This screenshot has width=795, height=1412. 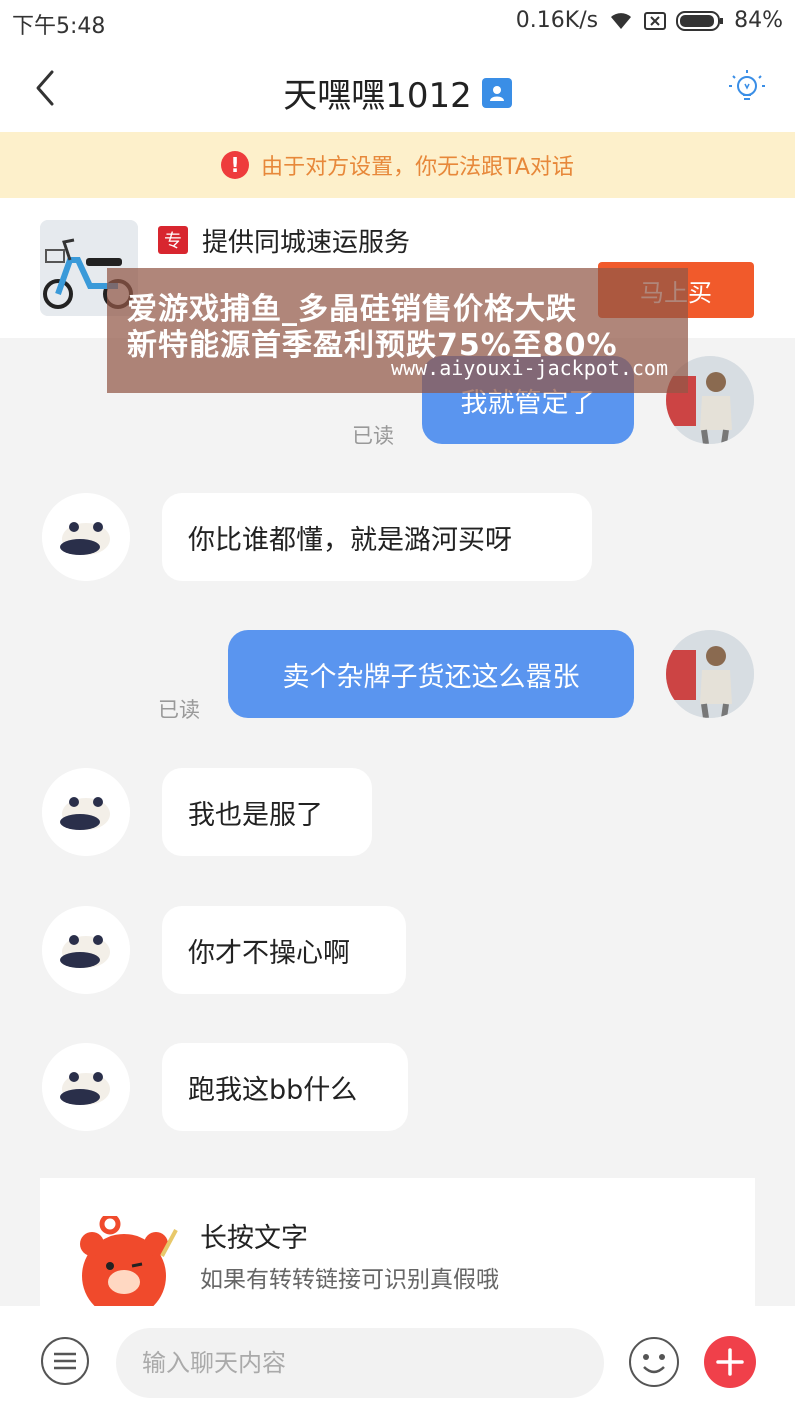 I want to click on network-speed: 0.16K/s, so click(x=557, y=20).